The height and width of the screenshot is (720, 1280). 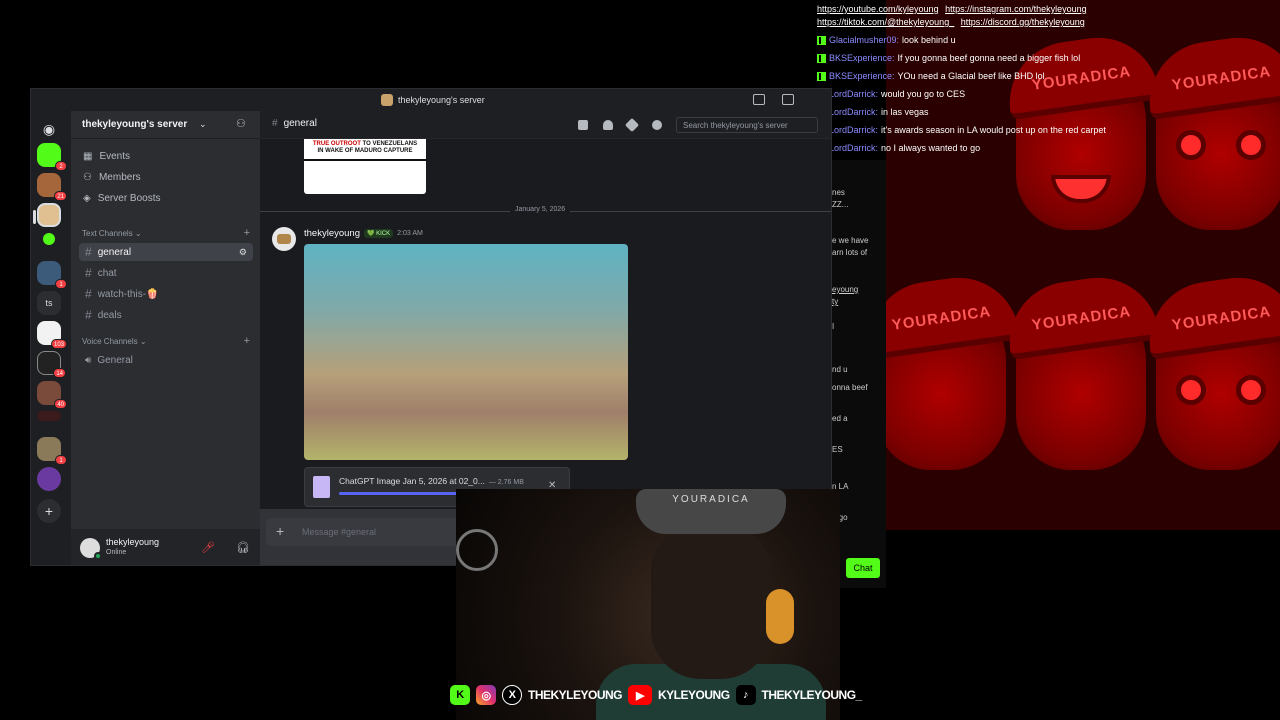 I want to click on panel-snippet: I, so click(x=833, y=326).